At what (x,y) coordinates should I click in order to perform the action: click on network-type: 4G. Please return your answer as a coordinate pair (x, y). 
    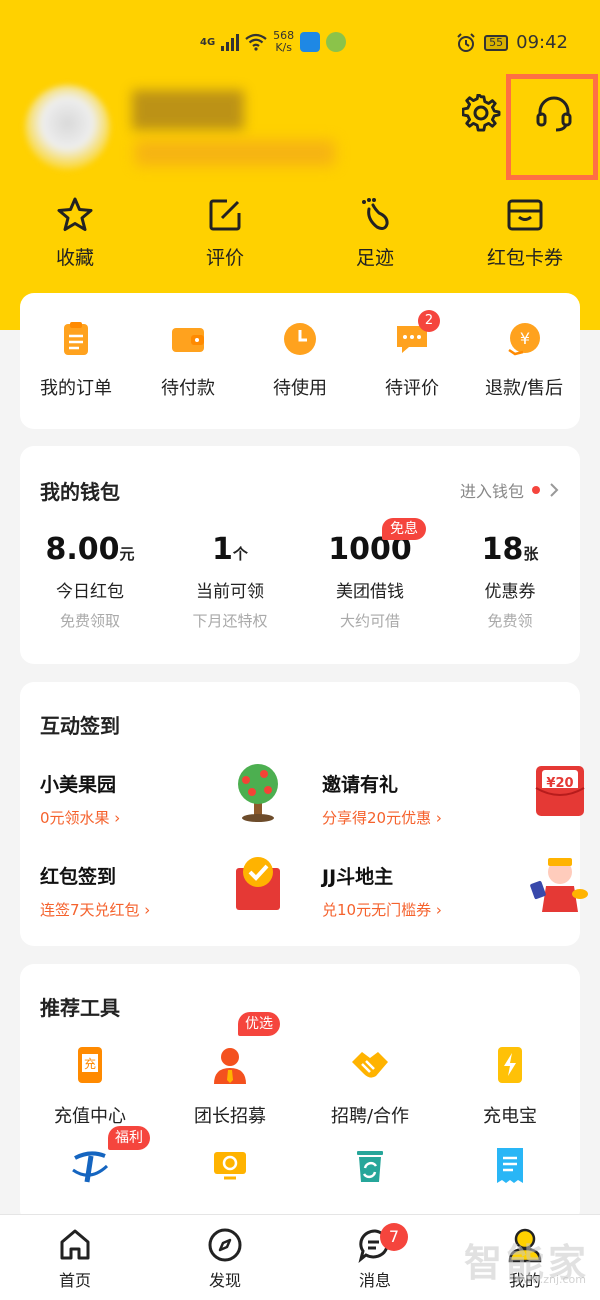
    Looking at the image, I should click on (208, 42).